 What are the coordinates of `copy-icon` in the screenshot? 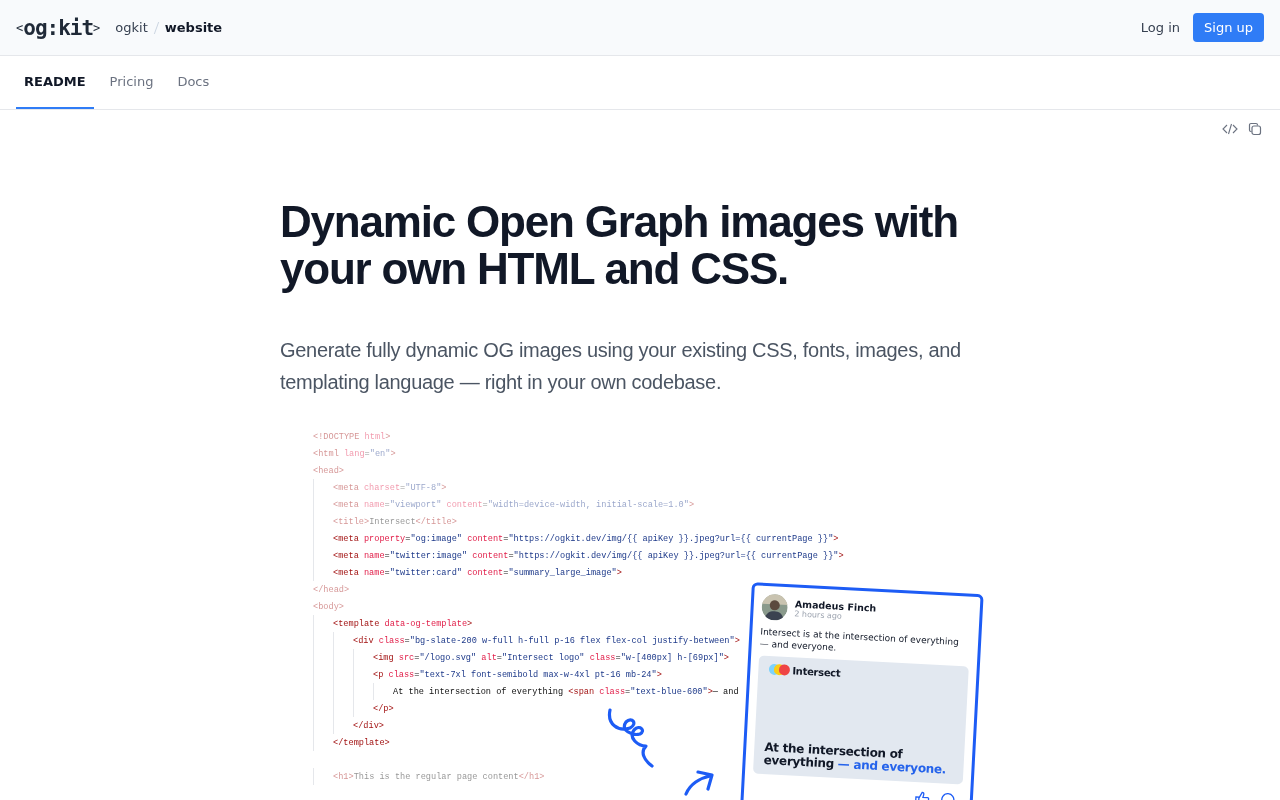 It's located at (1255, 129).